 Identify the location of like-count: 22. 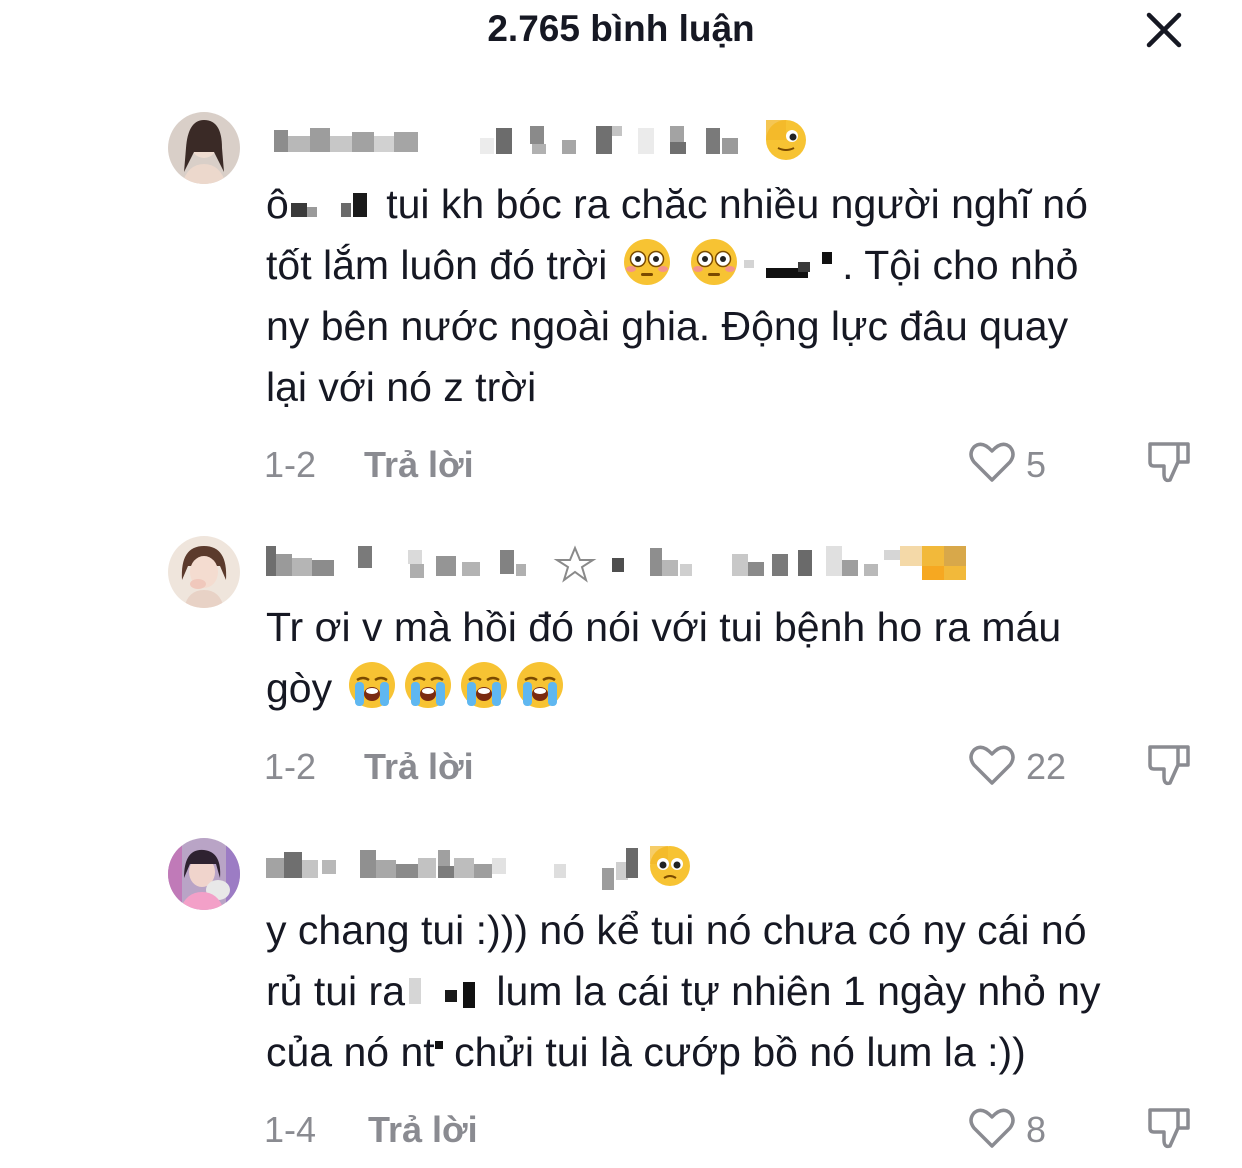
(1046, 766).